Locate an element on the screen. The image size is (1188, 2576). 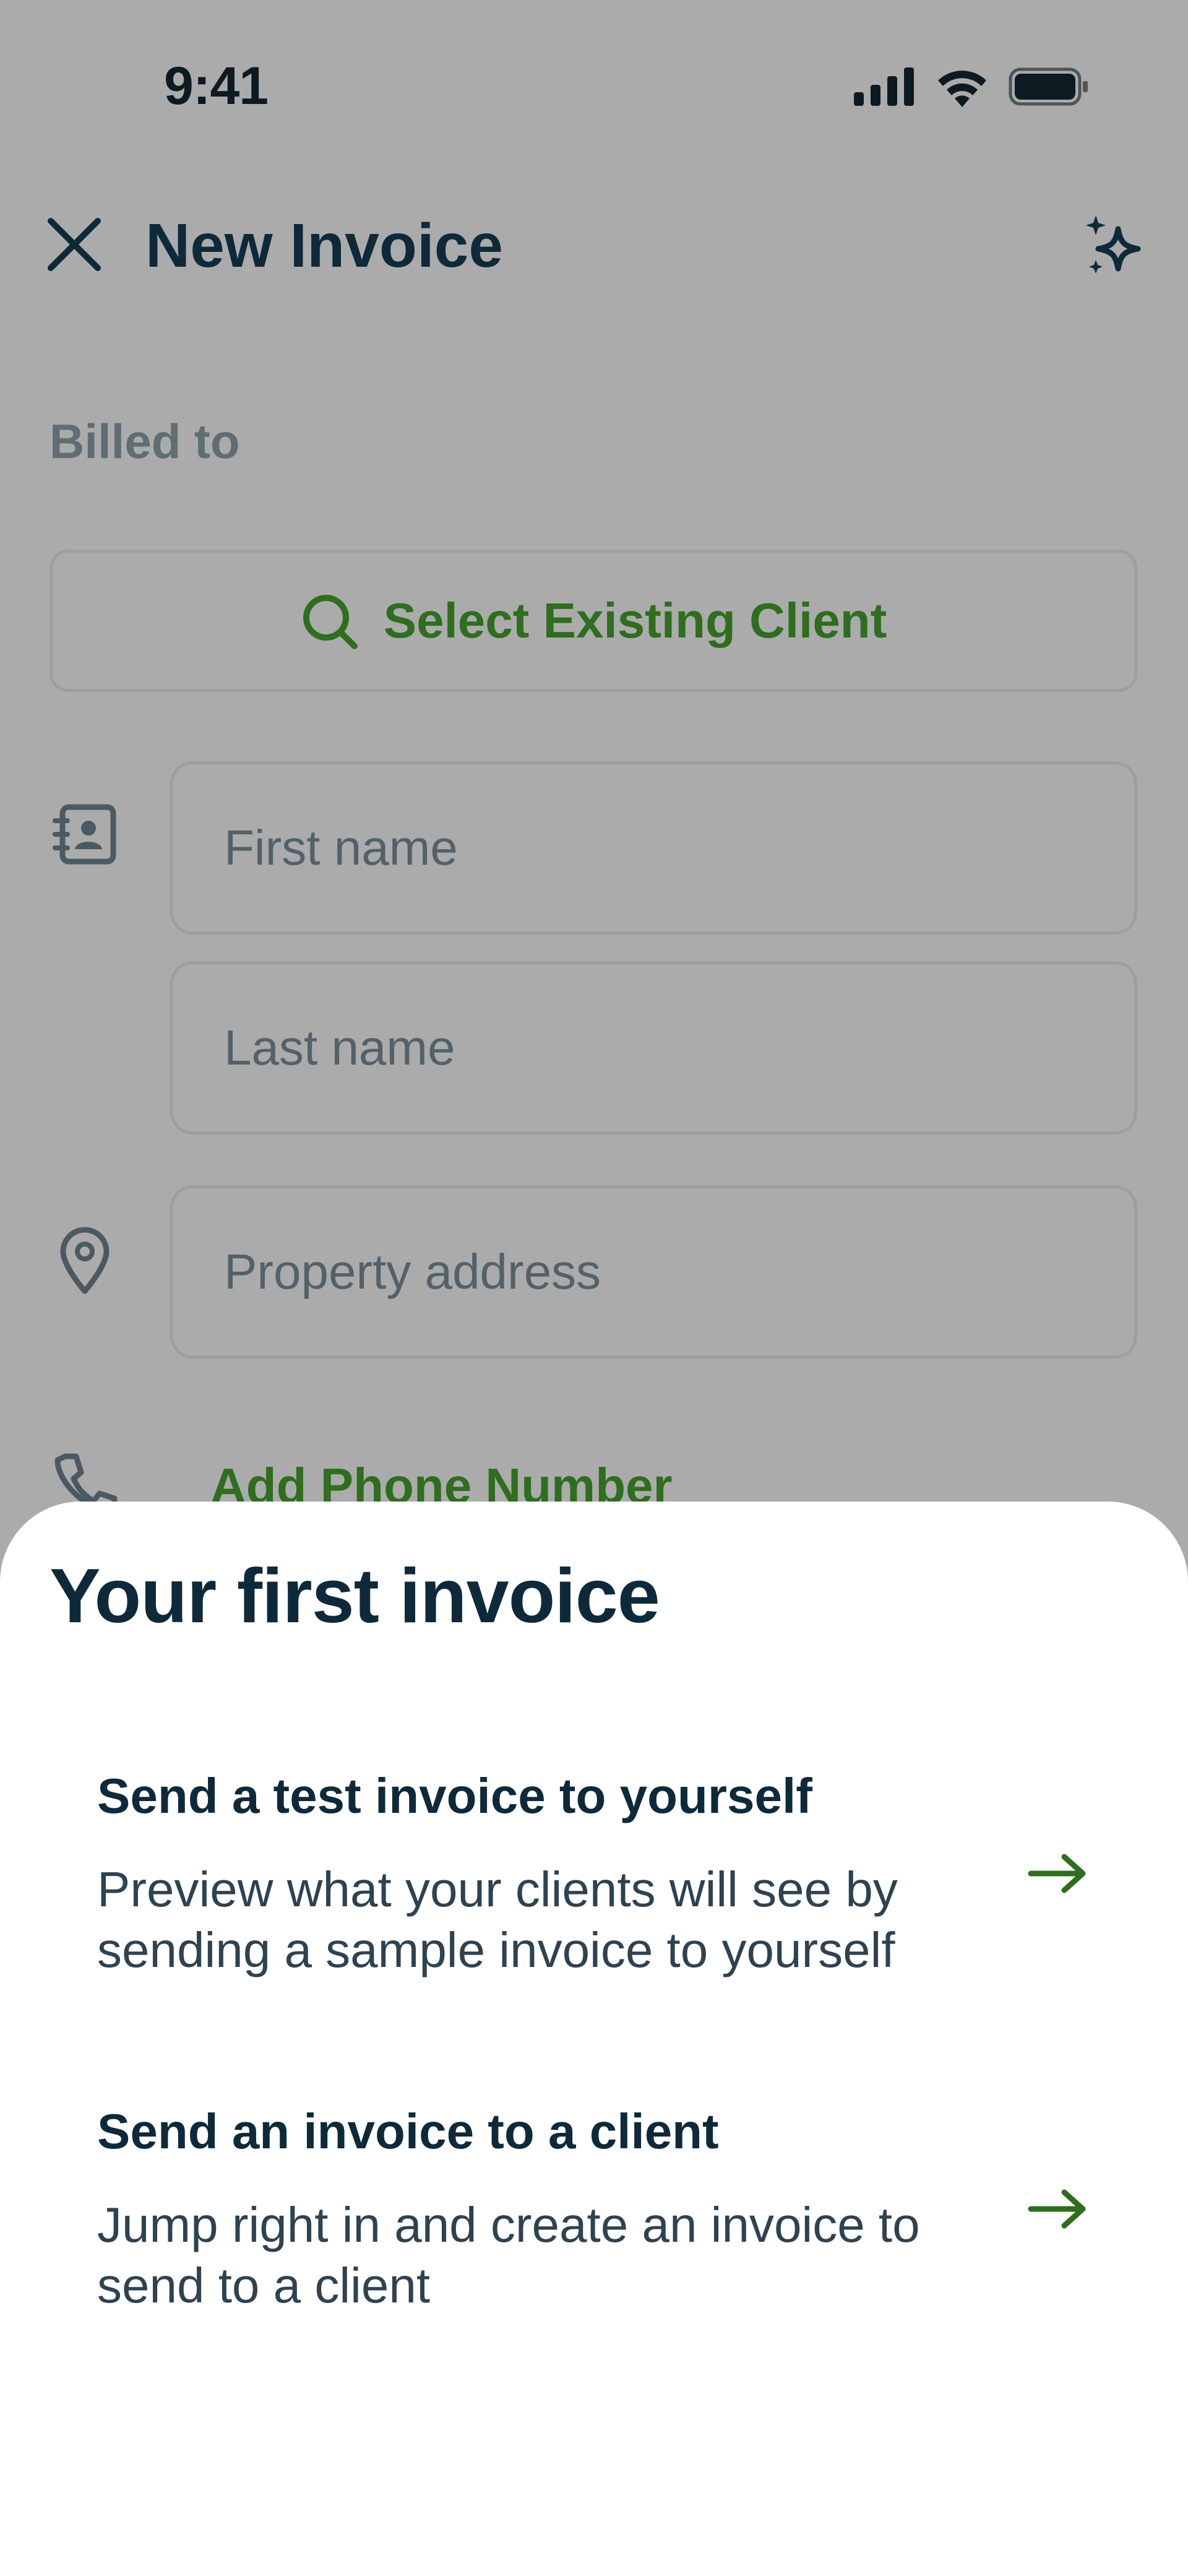
status-time: 9:41 is located at coordinates (216, 86).